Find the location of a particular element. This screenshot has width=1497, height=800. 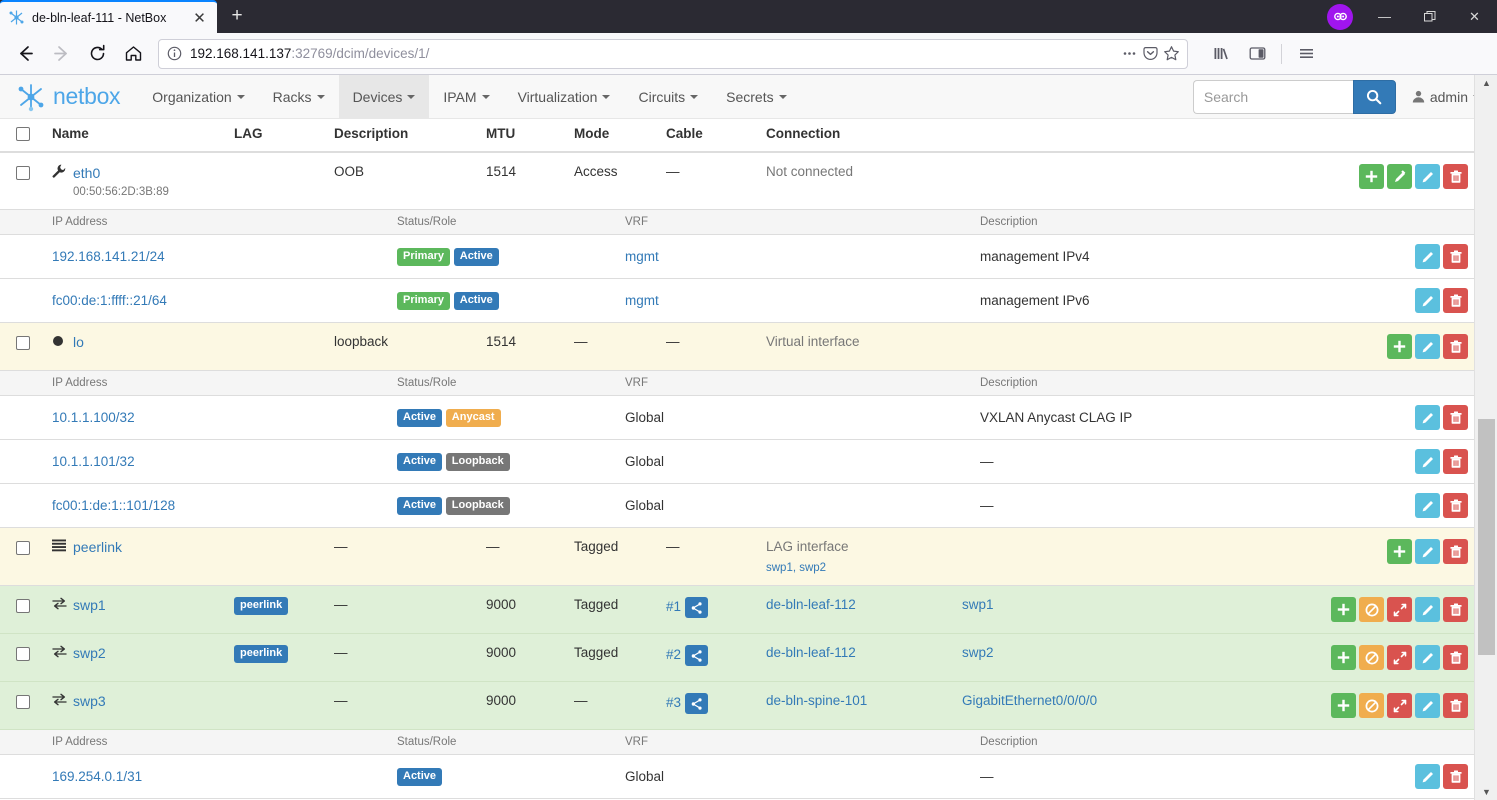

home-icon is located at coordinates (133, 54).